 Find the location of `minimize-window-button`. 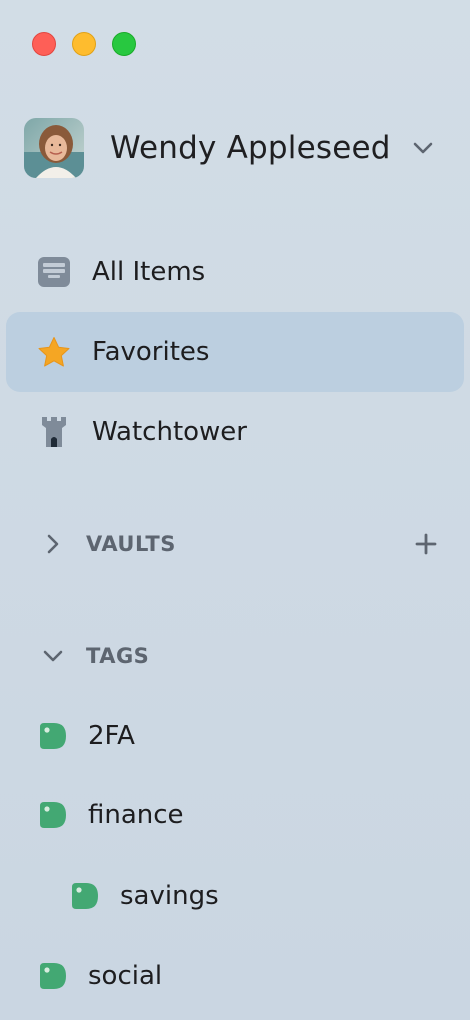

minimize-window-button is located at coordinates (84, 44).